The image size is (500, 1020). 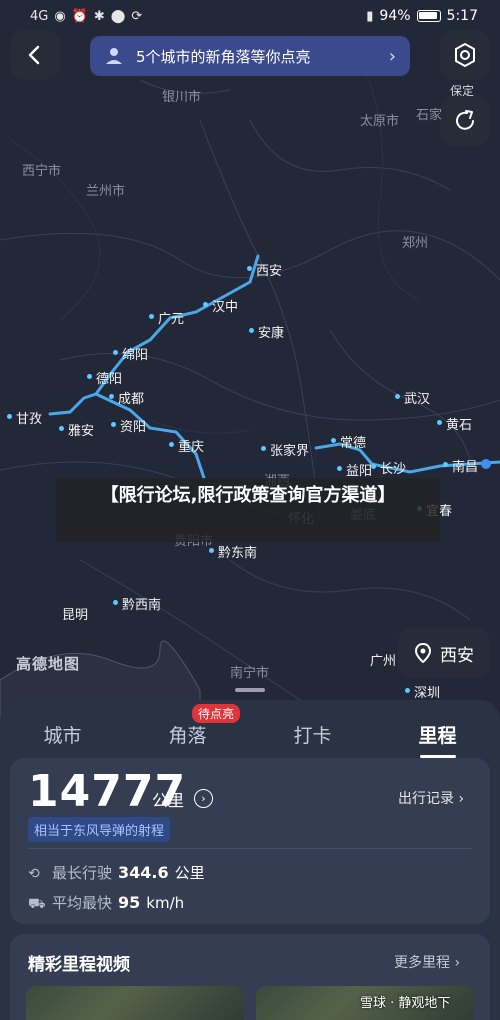 I want to click on share-button, so click(x=465, y=121).